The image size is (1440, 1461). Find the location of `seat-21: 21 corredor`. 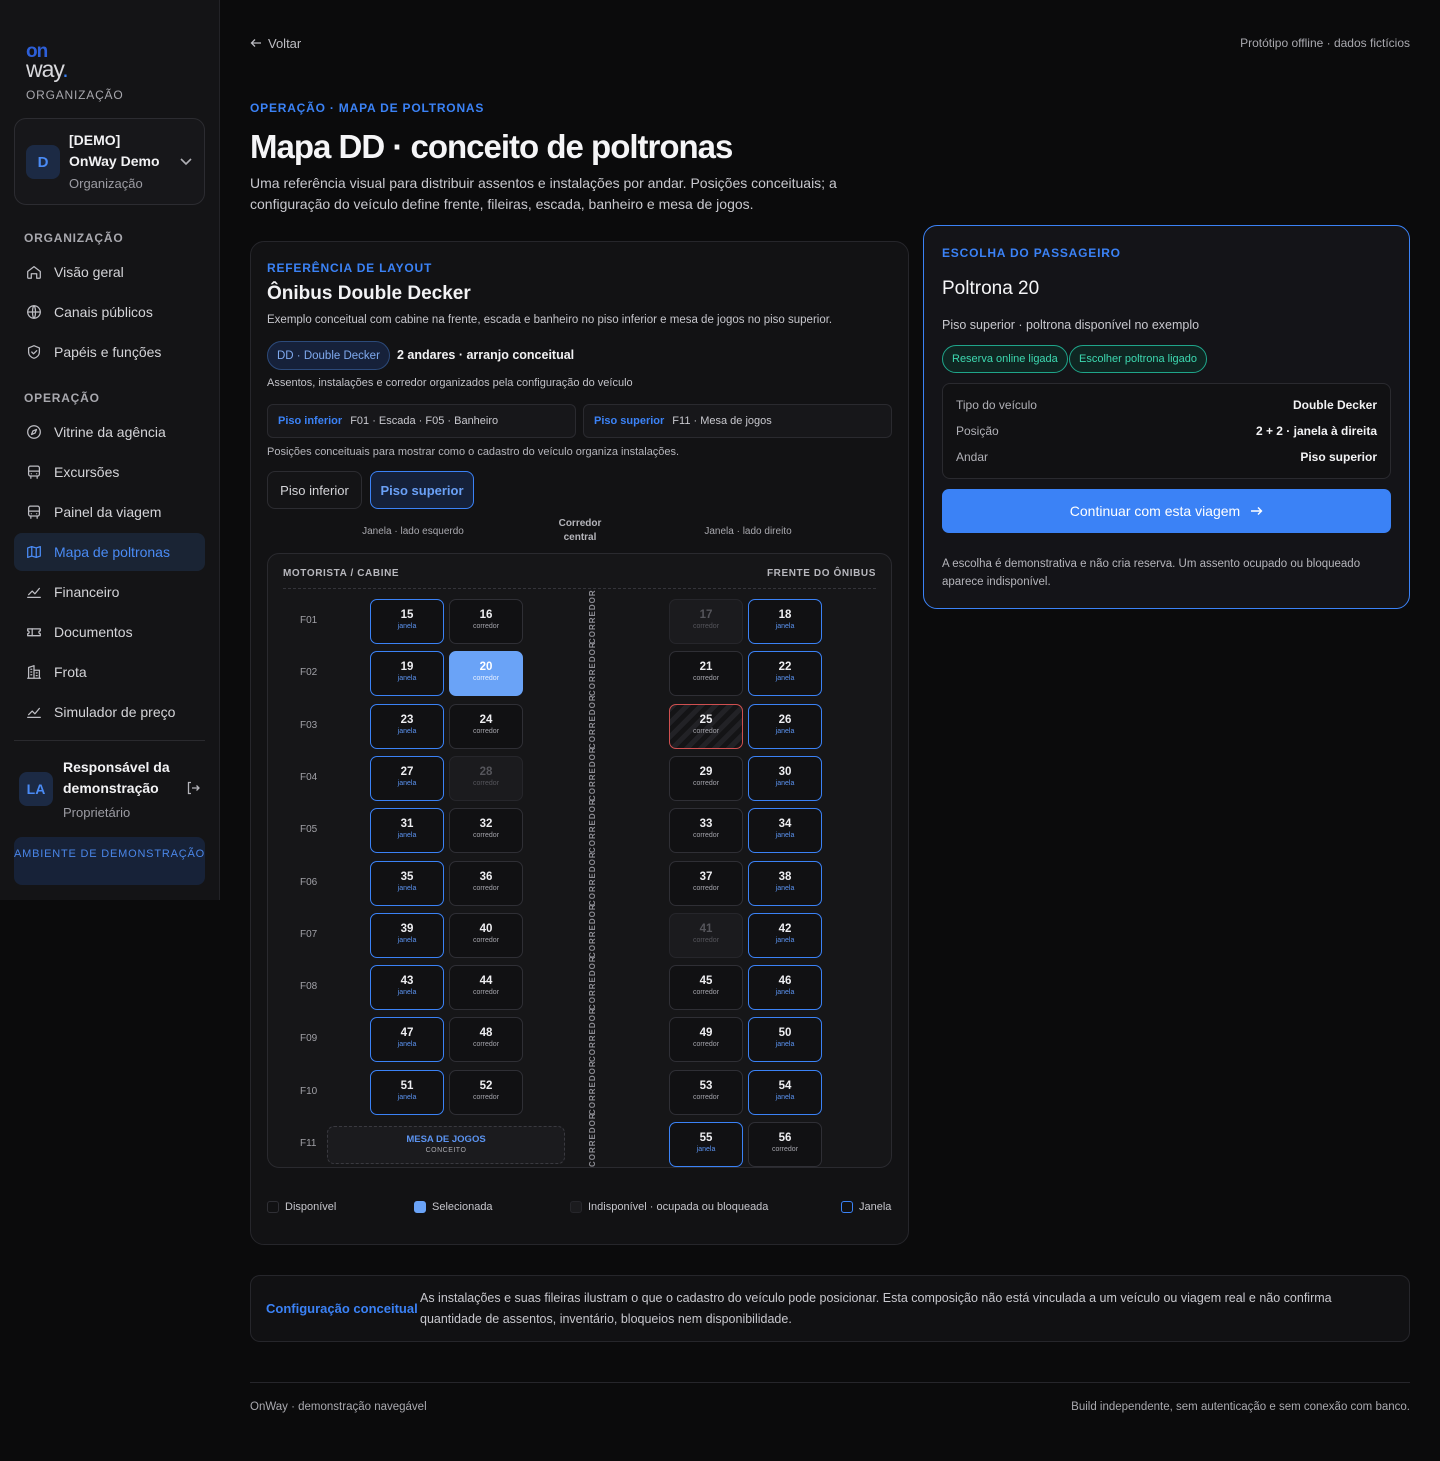

seat-21: 21 corredor is located at coordinates (706, 673).